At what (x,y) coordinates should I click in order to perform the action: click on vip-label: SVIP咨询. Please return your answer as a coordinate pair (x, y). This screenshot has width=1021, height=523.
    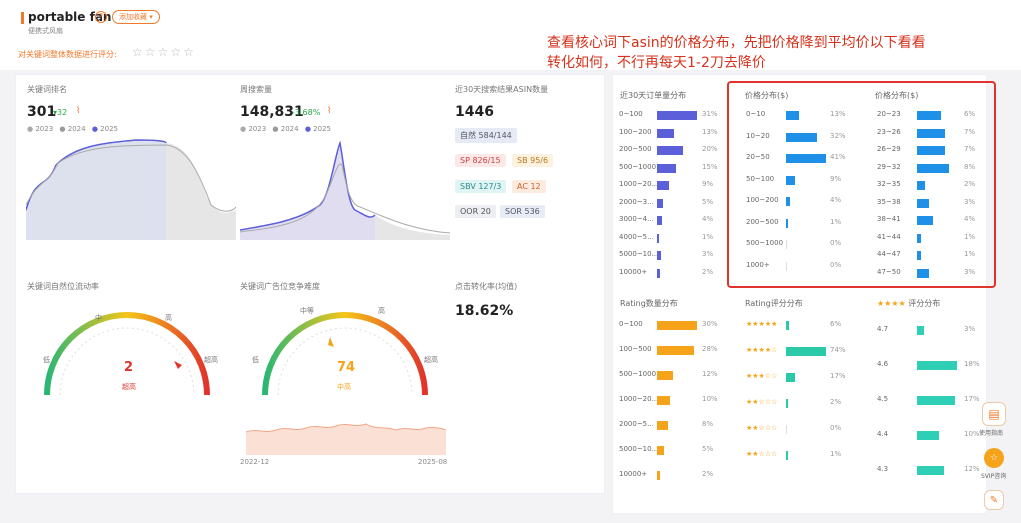
    Looking at the image, I should click on (993, 475).